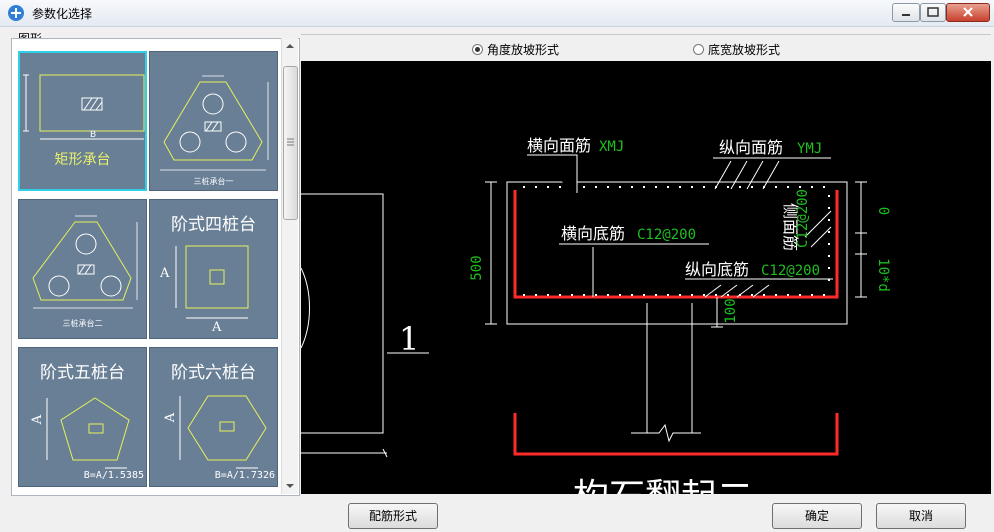 Image resolution: width=994 pixels, height=532 pixels. I want to click on close-icon, so click(968, 12).